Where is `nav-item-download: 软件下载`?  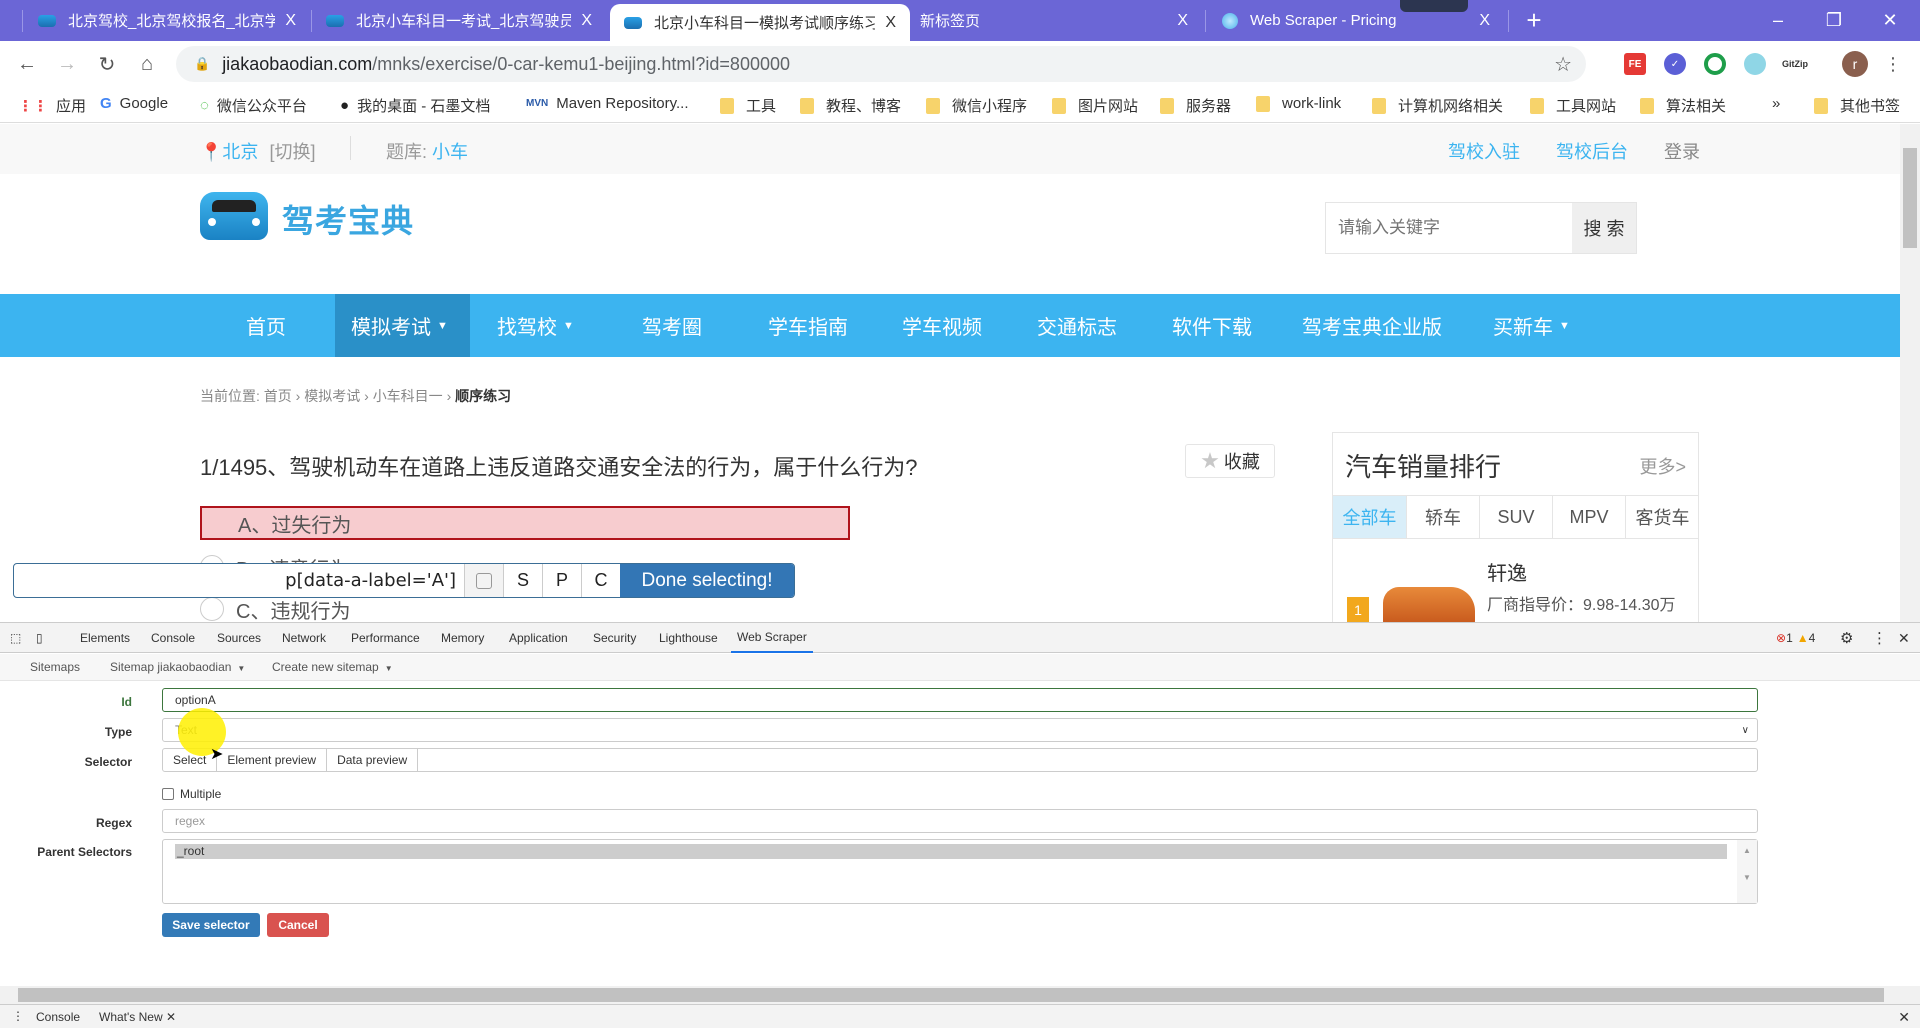 nav-item-download: 软件下载 is located at coordinates (1212, 325).